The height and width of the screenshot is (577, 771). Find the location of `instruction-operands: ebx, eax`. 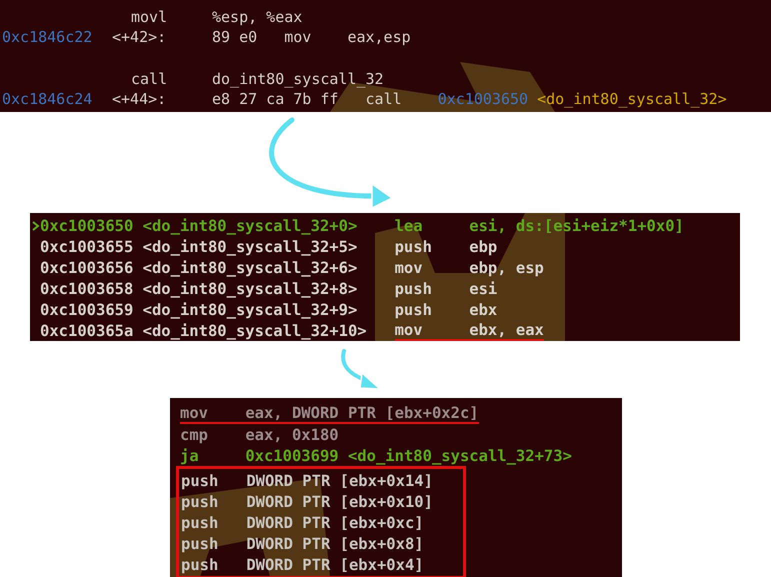

instruction-operands: ebx, eax is located at coordinates (506, 330).